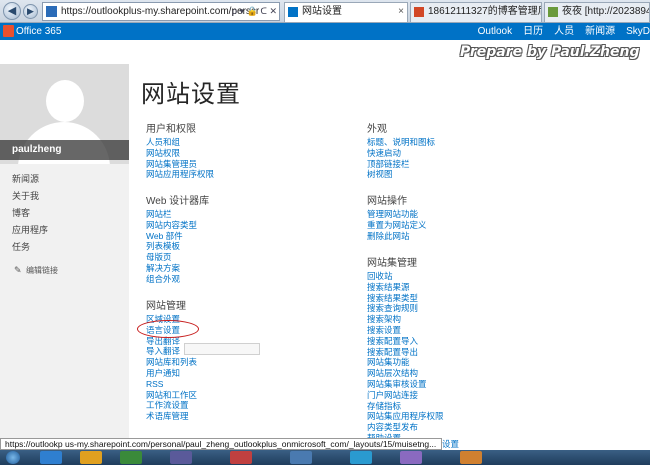  Describe the element at coordinates (177, 225) in the screenshot. I see `settings-link: 网站内容类型` at that location.